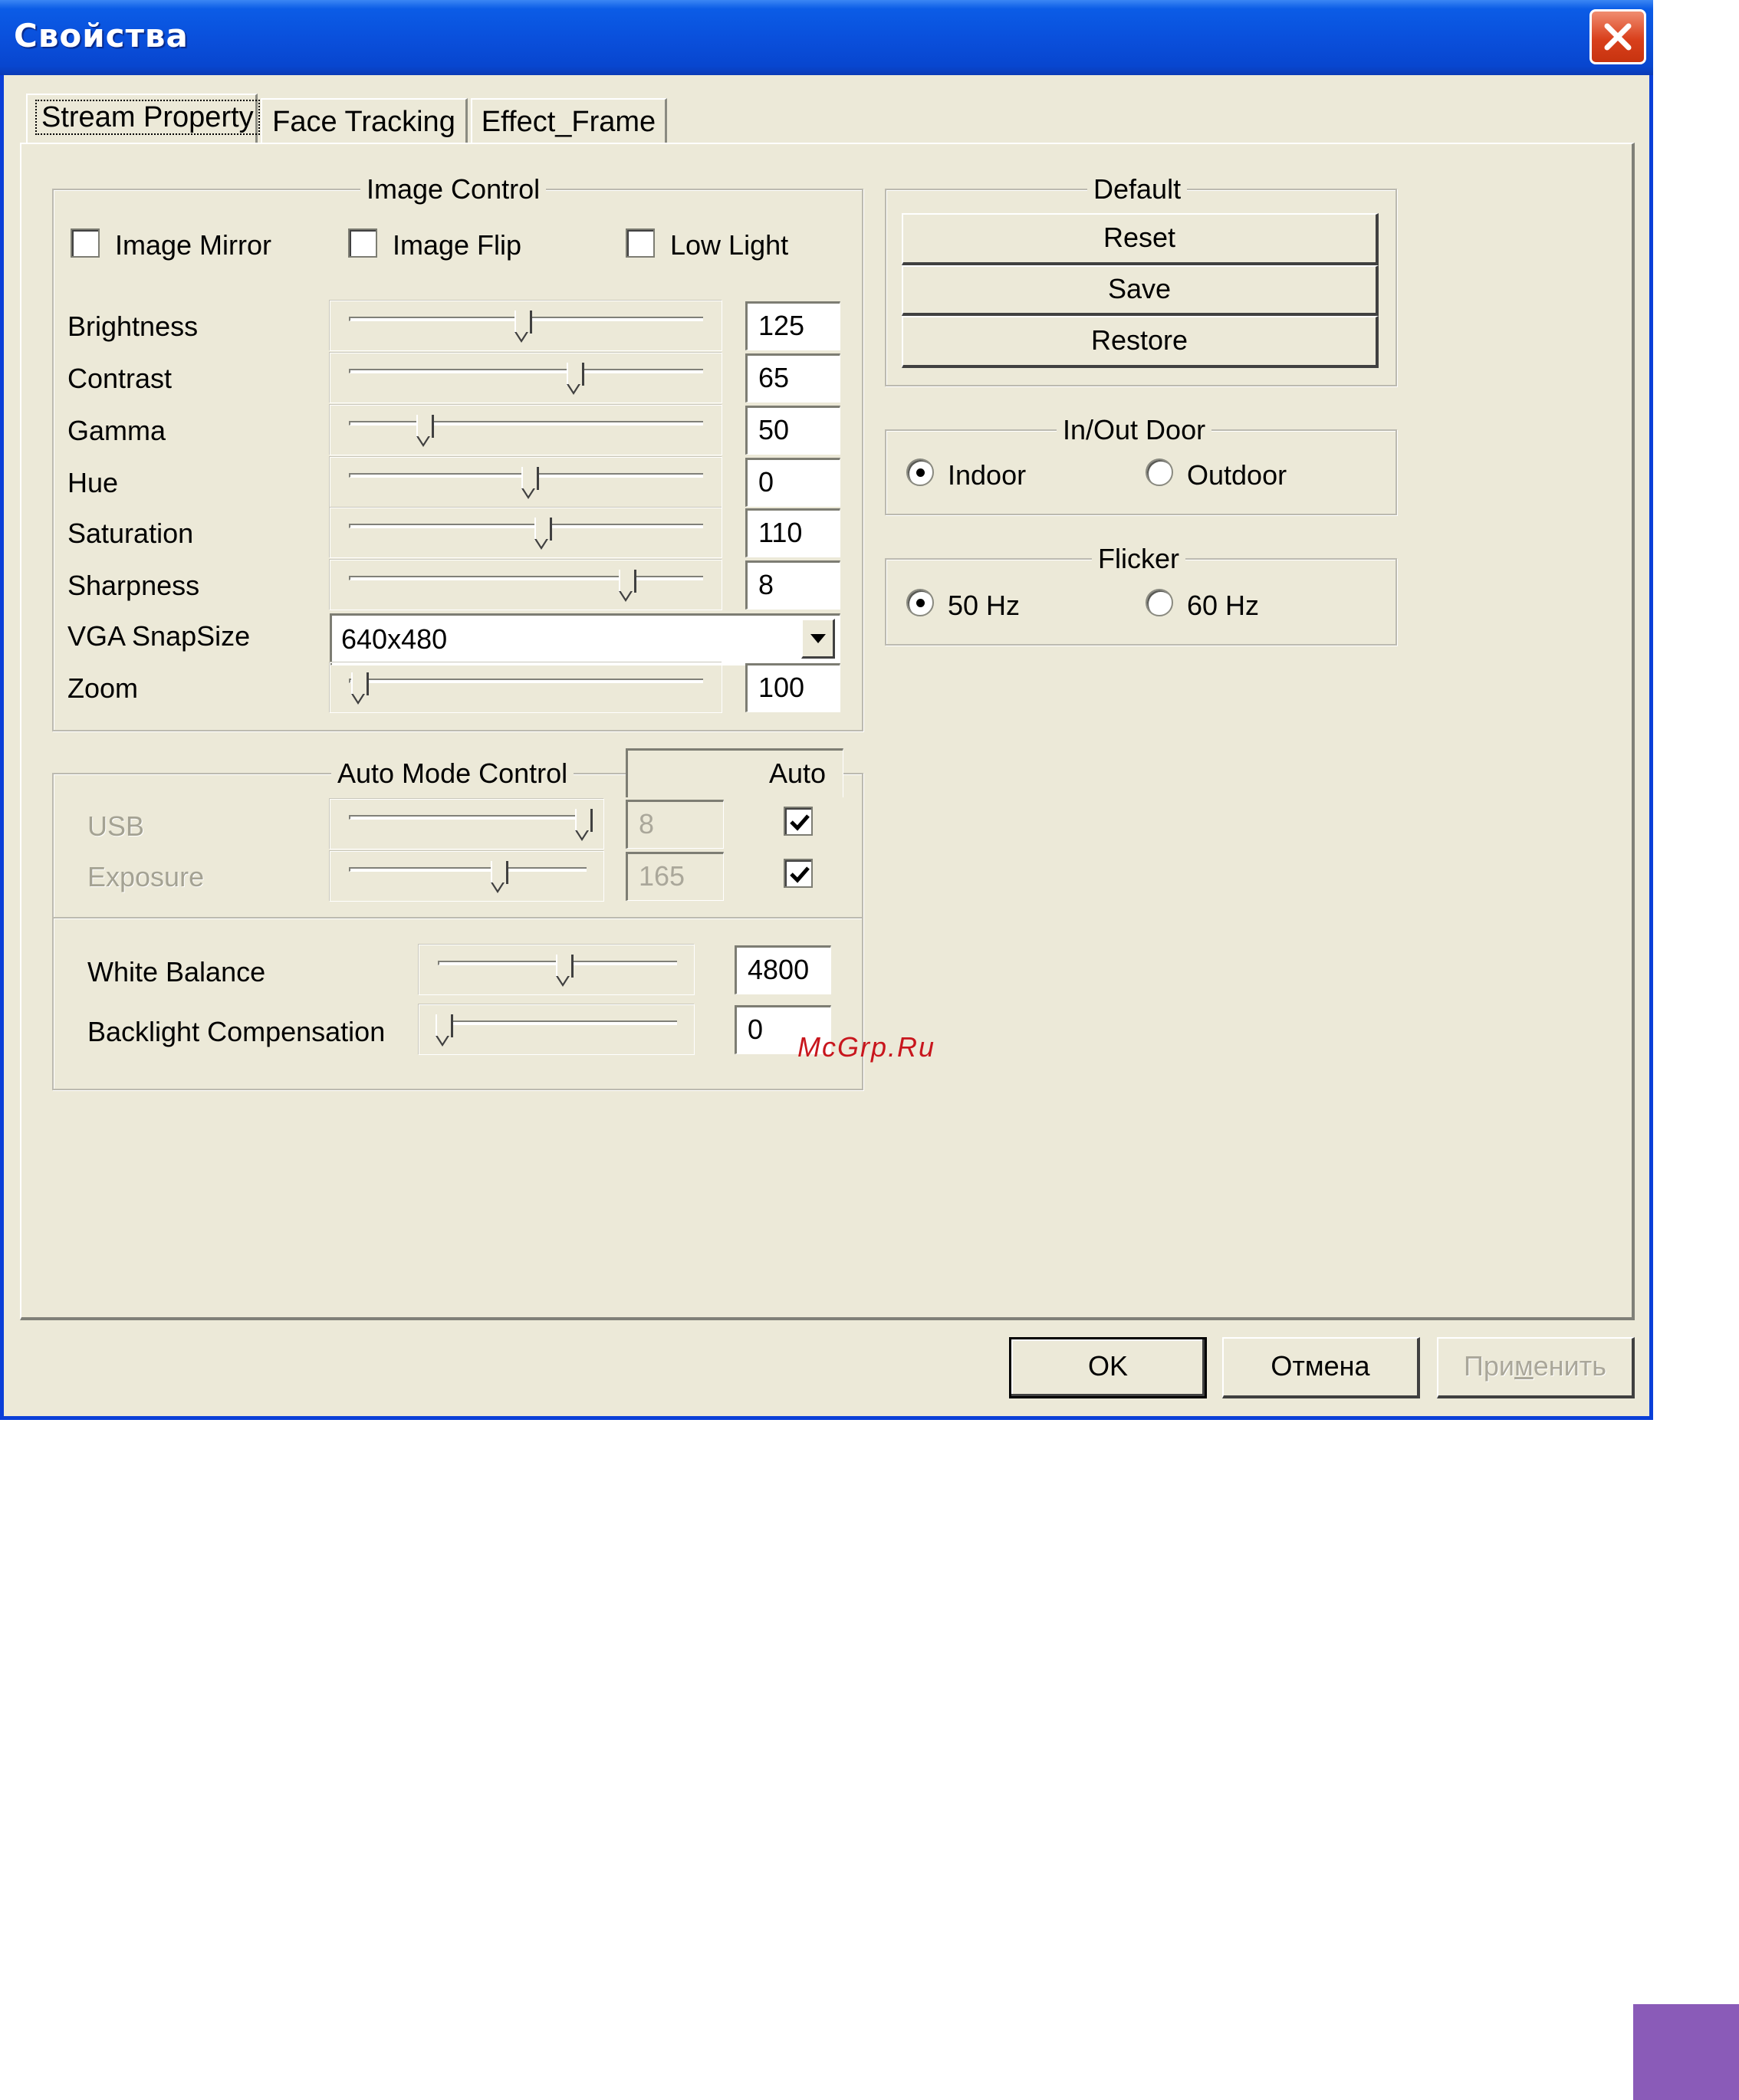  Describe the element at coordinates (792, 585) in the screenshot. I see `sharpness-value: 8` at that location.